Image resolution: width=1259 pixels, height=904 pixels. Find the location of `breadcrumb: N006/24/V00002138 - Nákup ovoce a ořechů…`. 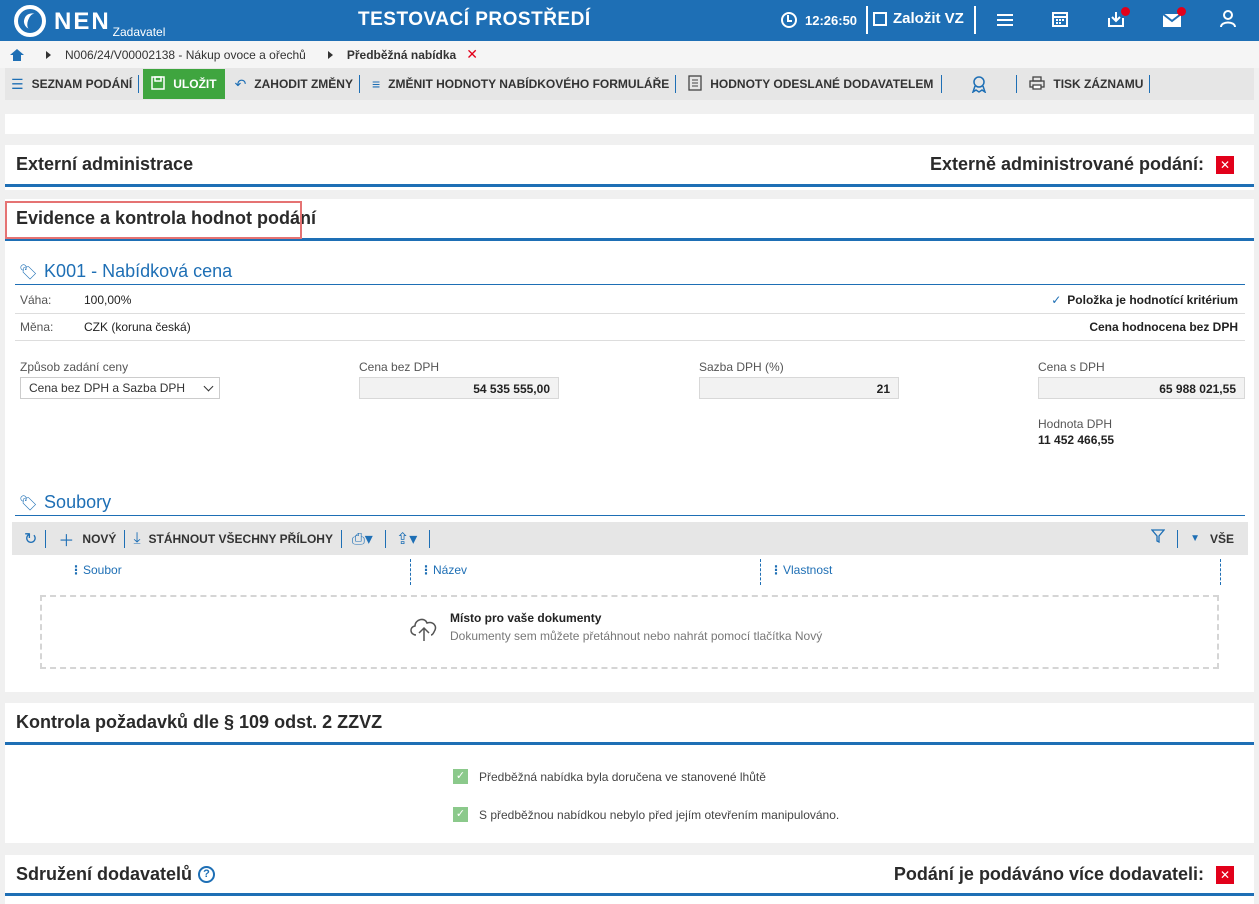

breadcrumb: N006/24/V00002138 - Nákup ovoce a ořechů… is located at coordinates (629, 54).